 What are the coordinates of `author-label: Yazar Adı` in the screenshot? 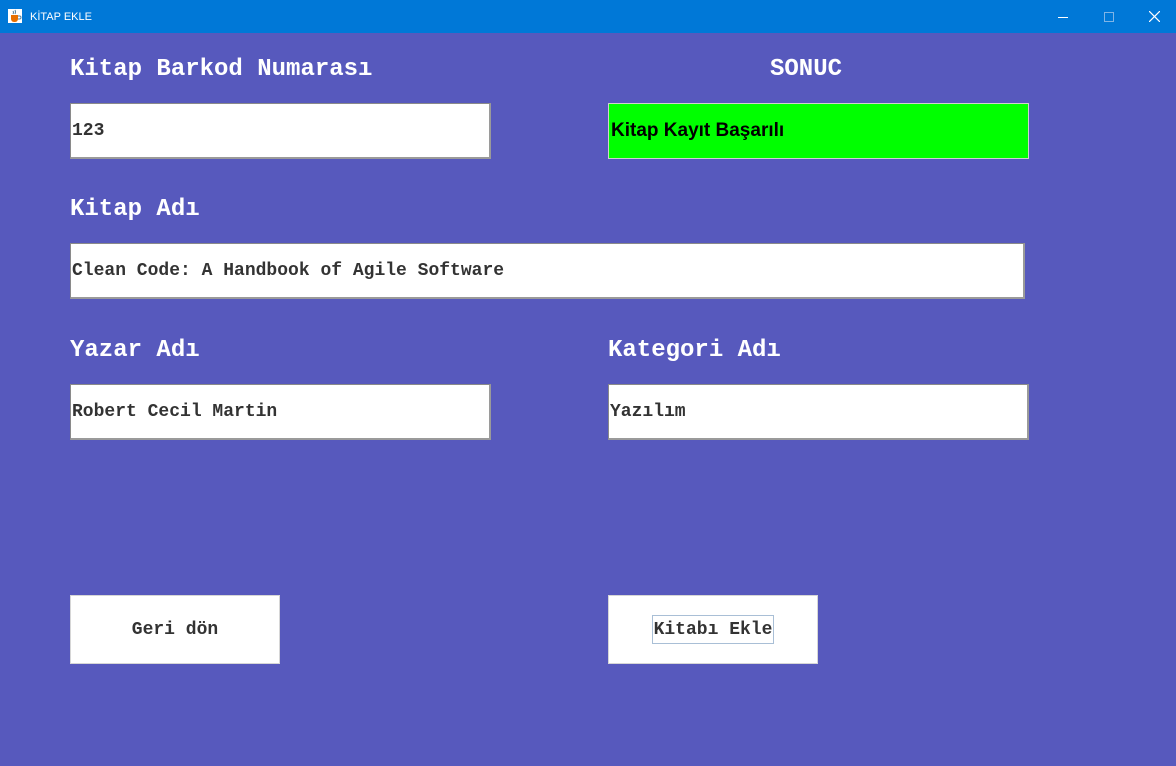 It's located at (135, 350).